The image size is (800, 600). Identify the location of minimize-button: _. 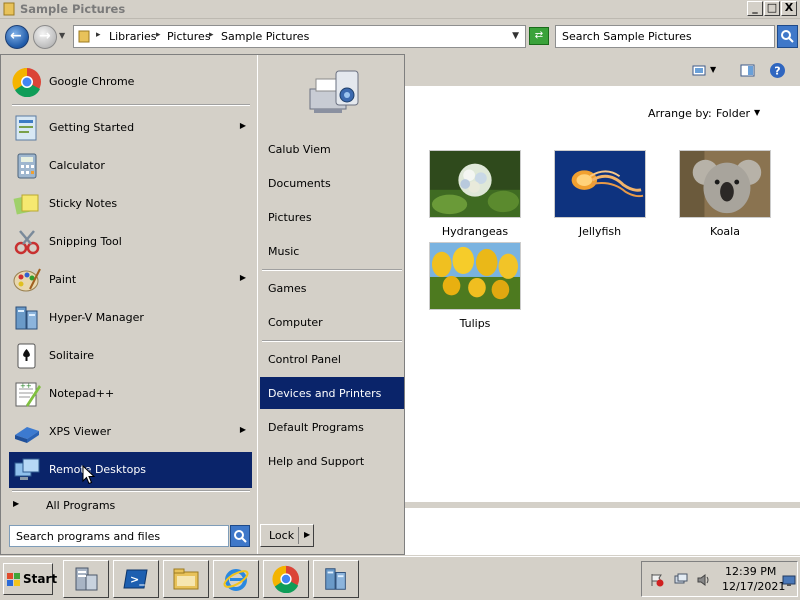
(755, 8).